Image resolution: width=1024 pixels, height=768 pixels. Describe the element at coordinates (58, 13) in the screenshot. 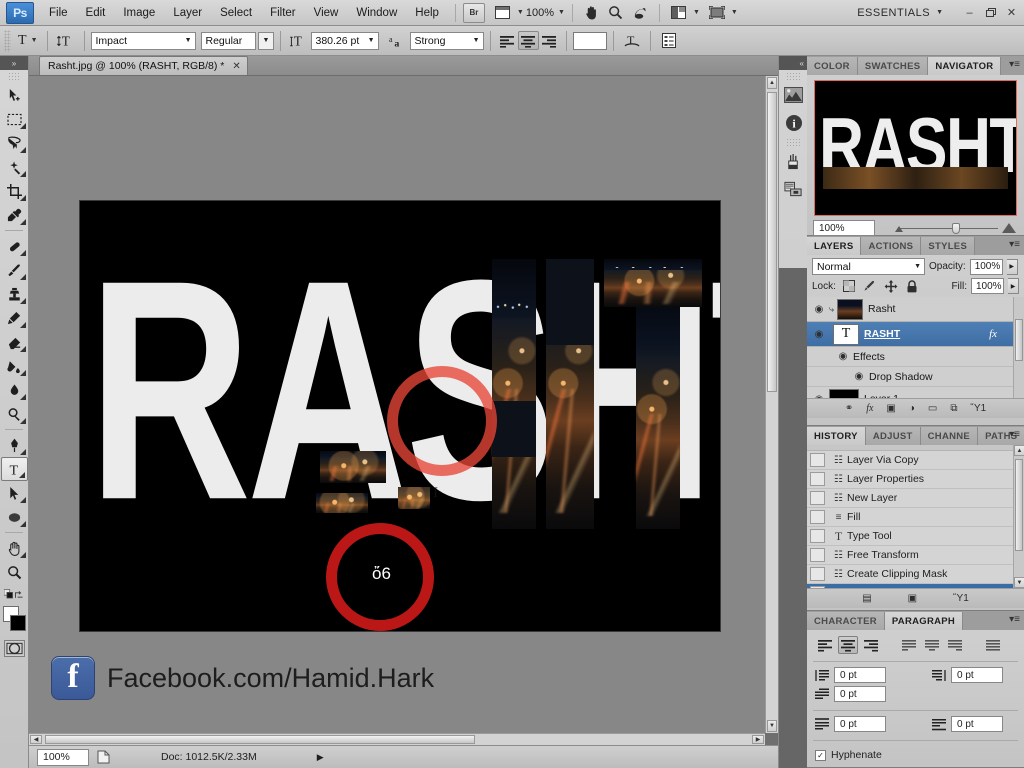

I see `menu-file: File` at that location.